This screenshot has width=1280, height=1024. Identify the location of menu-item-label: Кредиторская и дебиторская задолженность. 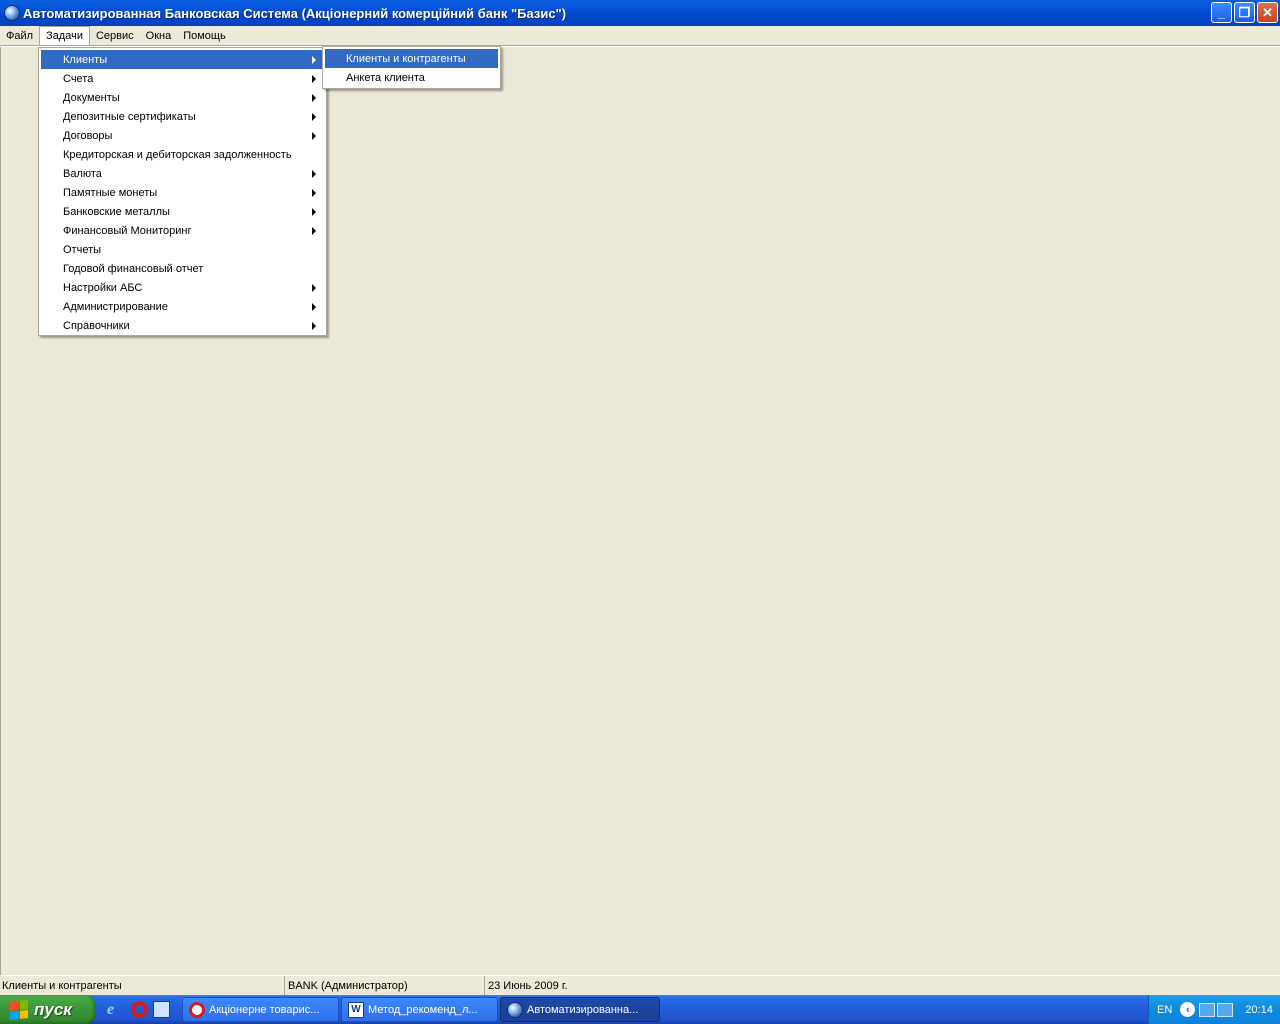
(177, 154).